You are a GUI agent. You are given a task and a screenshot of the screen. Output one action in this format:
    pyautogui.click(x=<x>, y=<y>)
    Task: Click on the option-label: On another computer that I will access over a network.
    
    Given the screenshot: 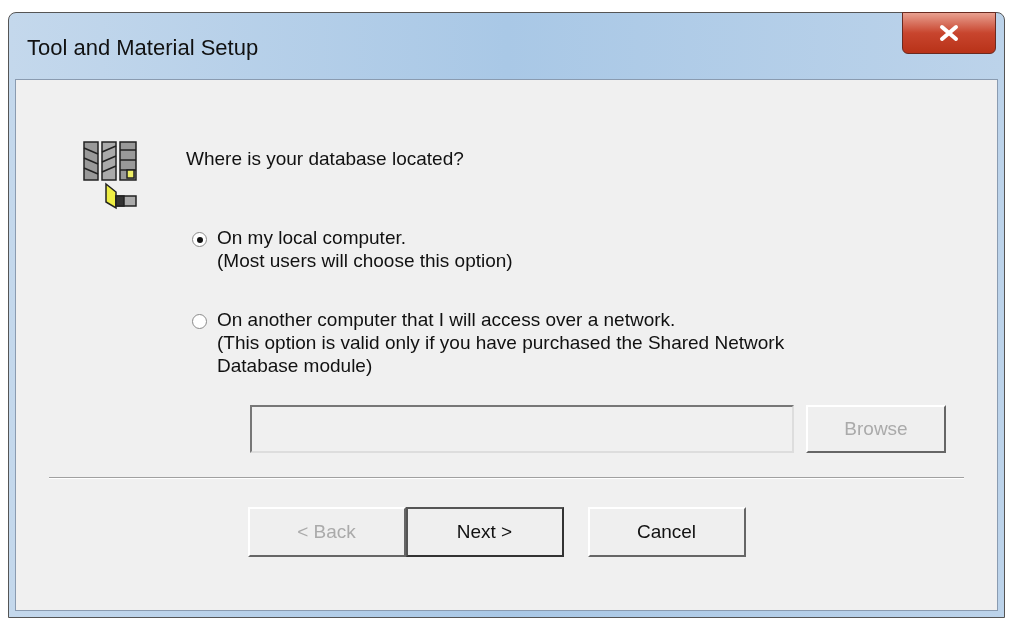 What is the action you would take?
    pyautogui.click(x=537, y=319)
    